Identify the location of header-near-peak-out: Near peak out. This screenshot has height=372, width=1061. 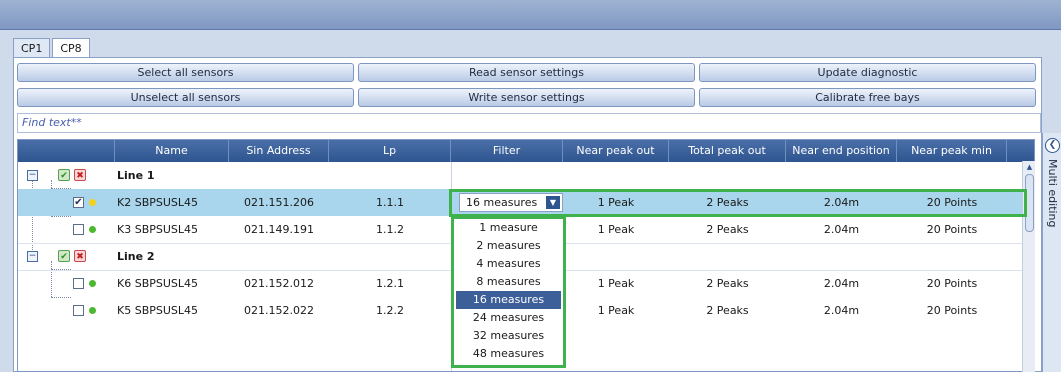
(616, 151).